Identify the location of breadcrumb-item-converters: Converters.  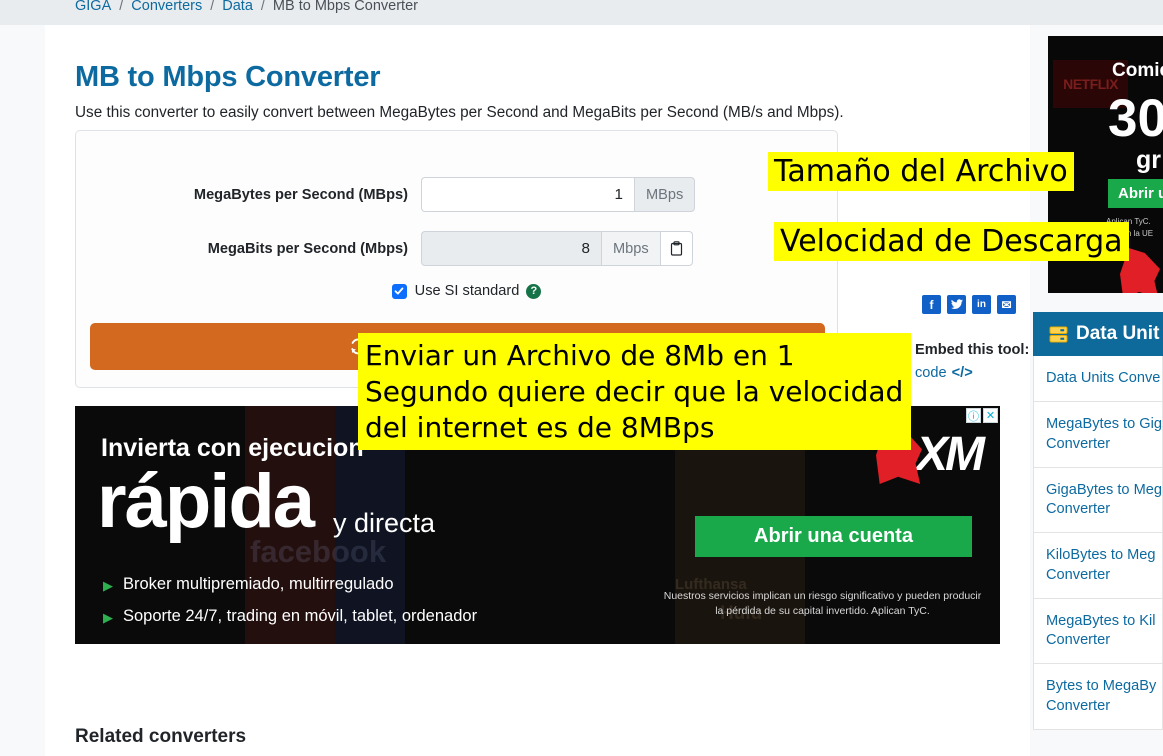
(166, 7).